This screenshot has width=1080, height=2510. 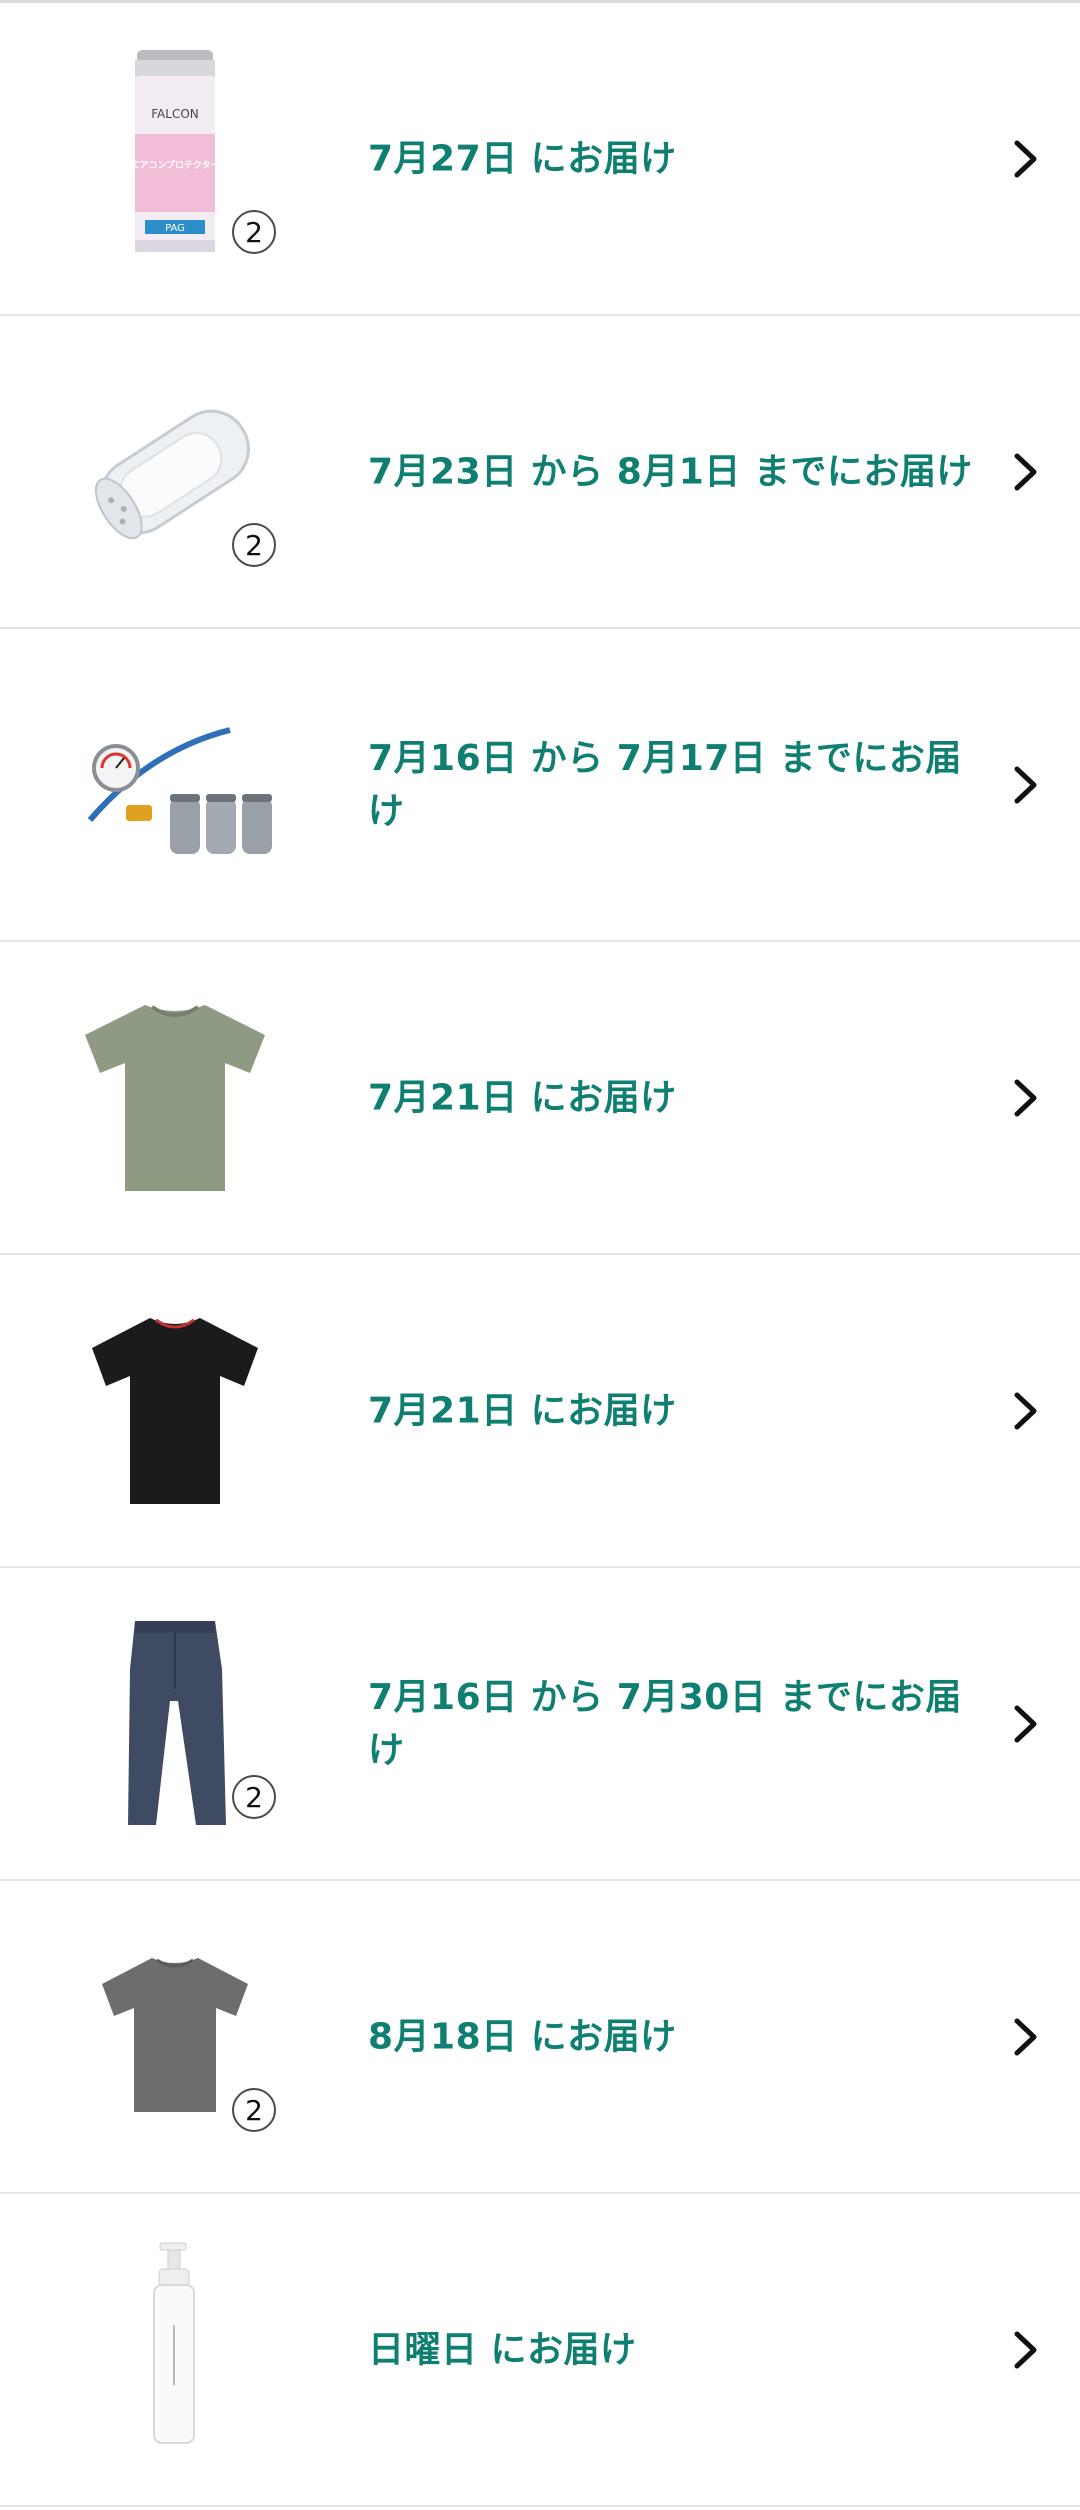 I want to click on shipment-row: 日曜日 にお届け, so click(x=540, y=2350).